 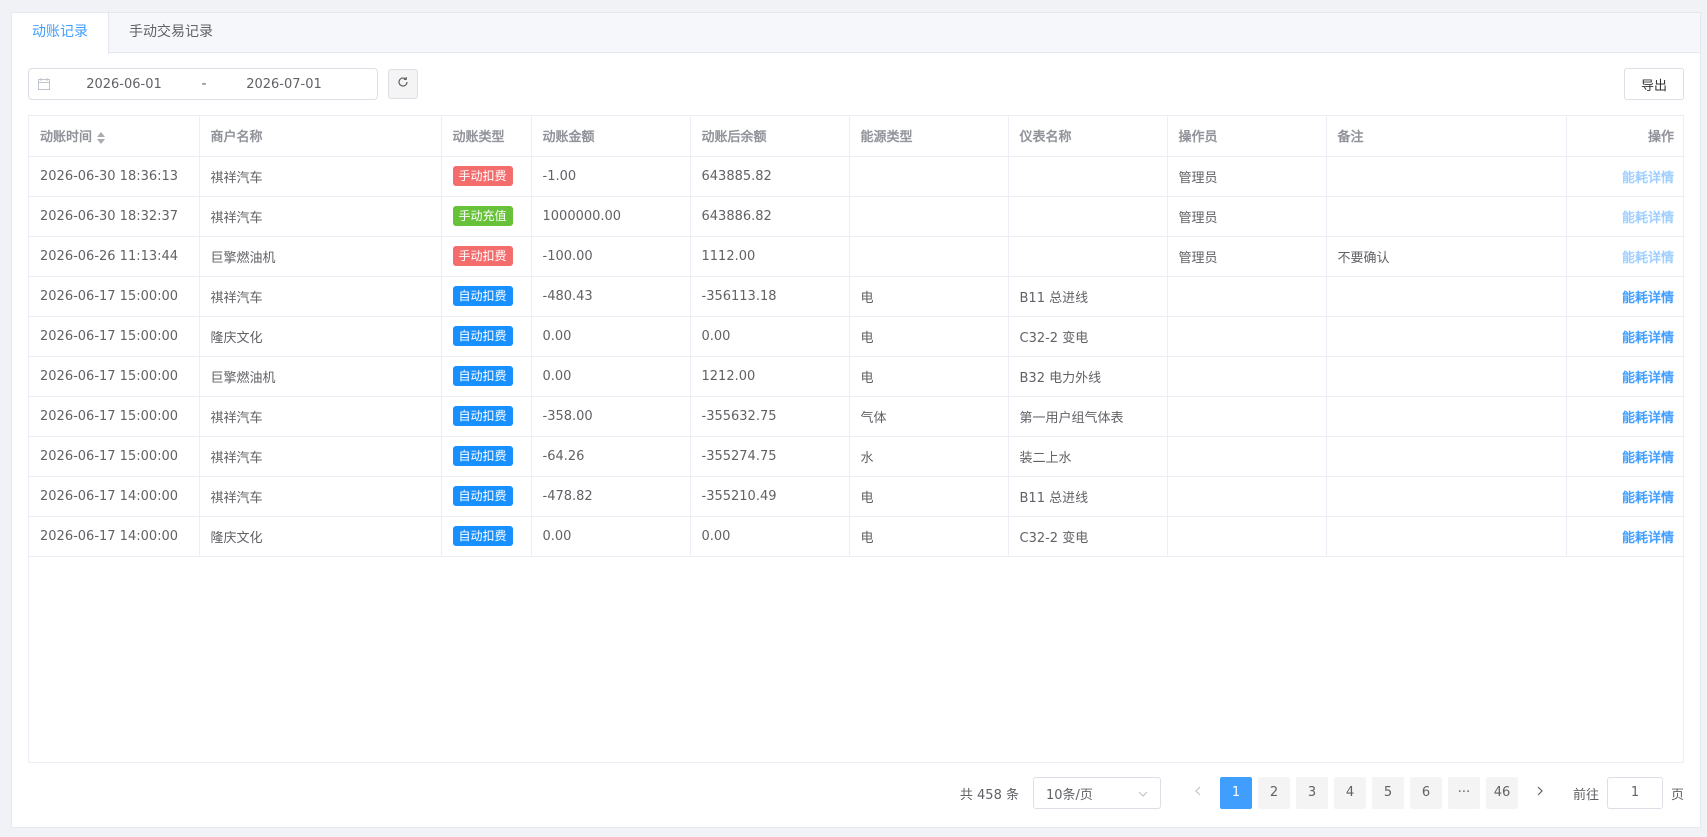 I want to click on page-size-select: 10条/页, so click(x=1096, y=793).